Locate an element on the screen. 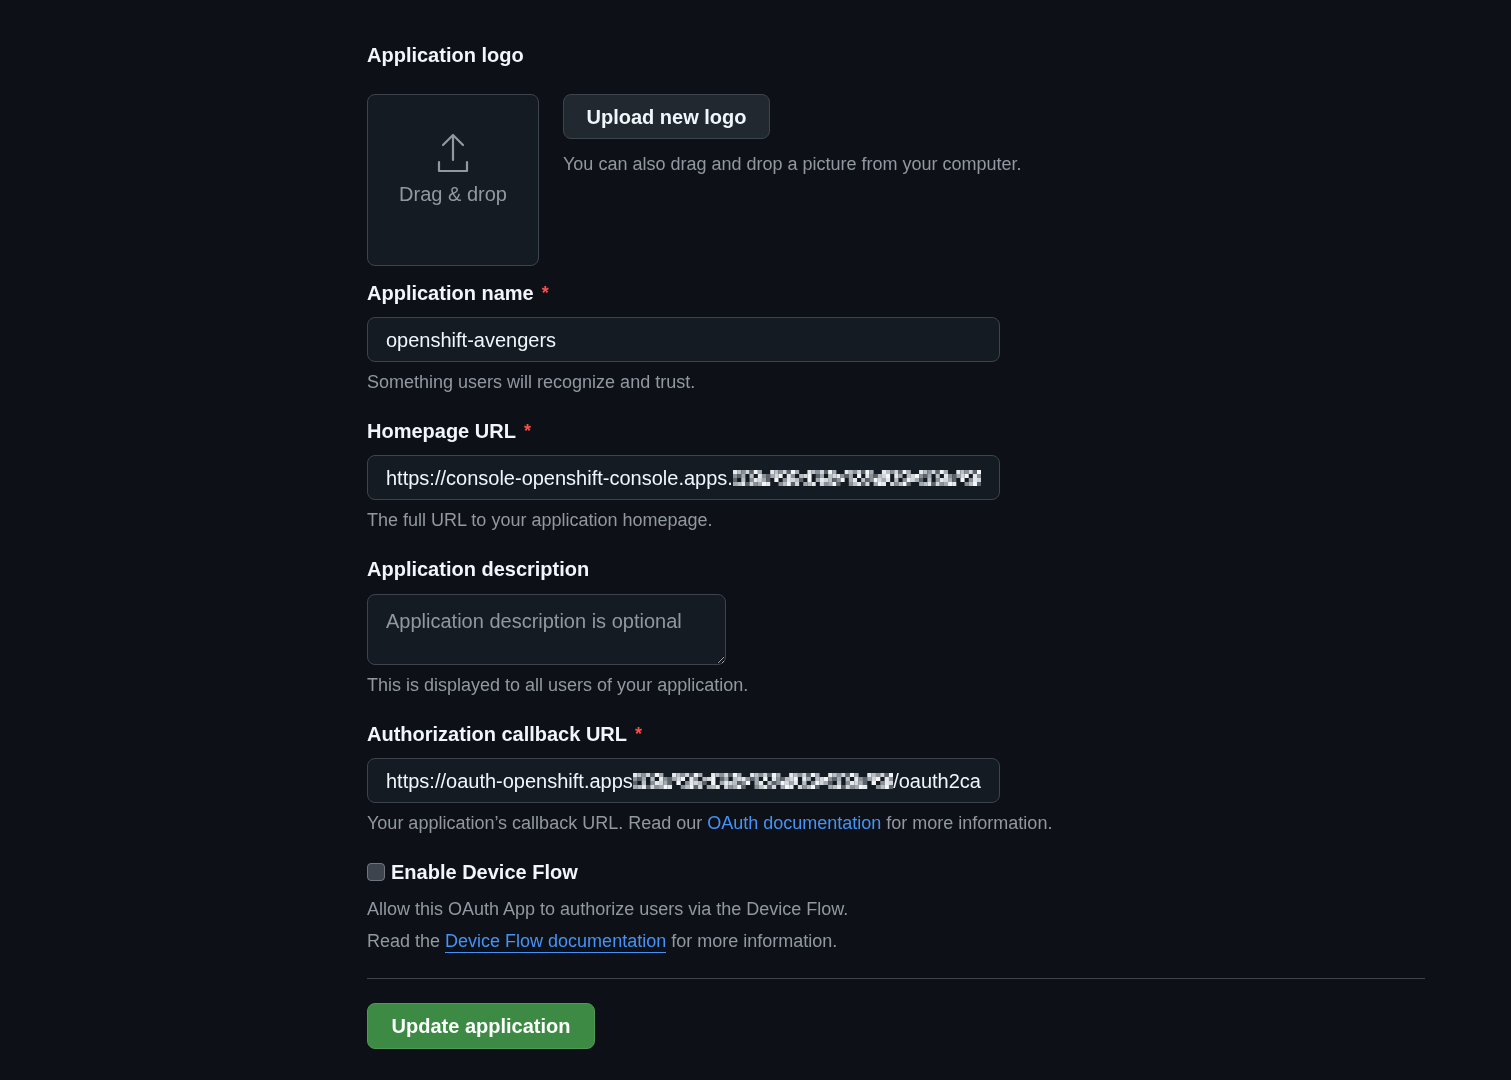  field-hint: Your application’s callback URL. Read our OAuth documentation for more information. is located at coordinates (710, 823).